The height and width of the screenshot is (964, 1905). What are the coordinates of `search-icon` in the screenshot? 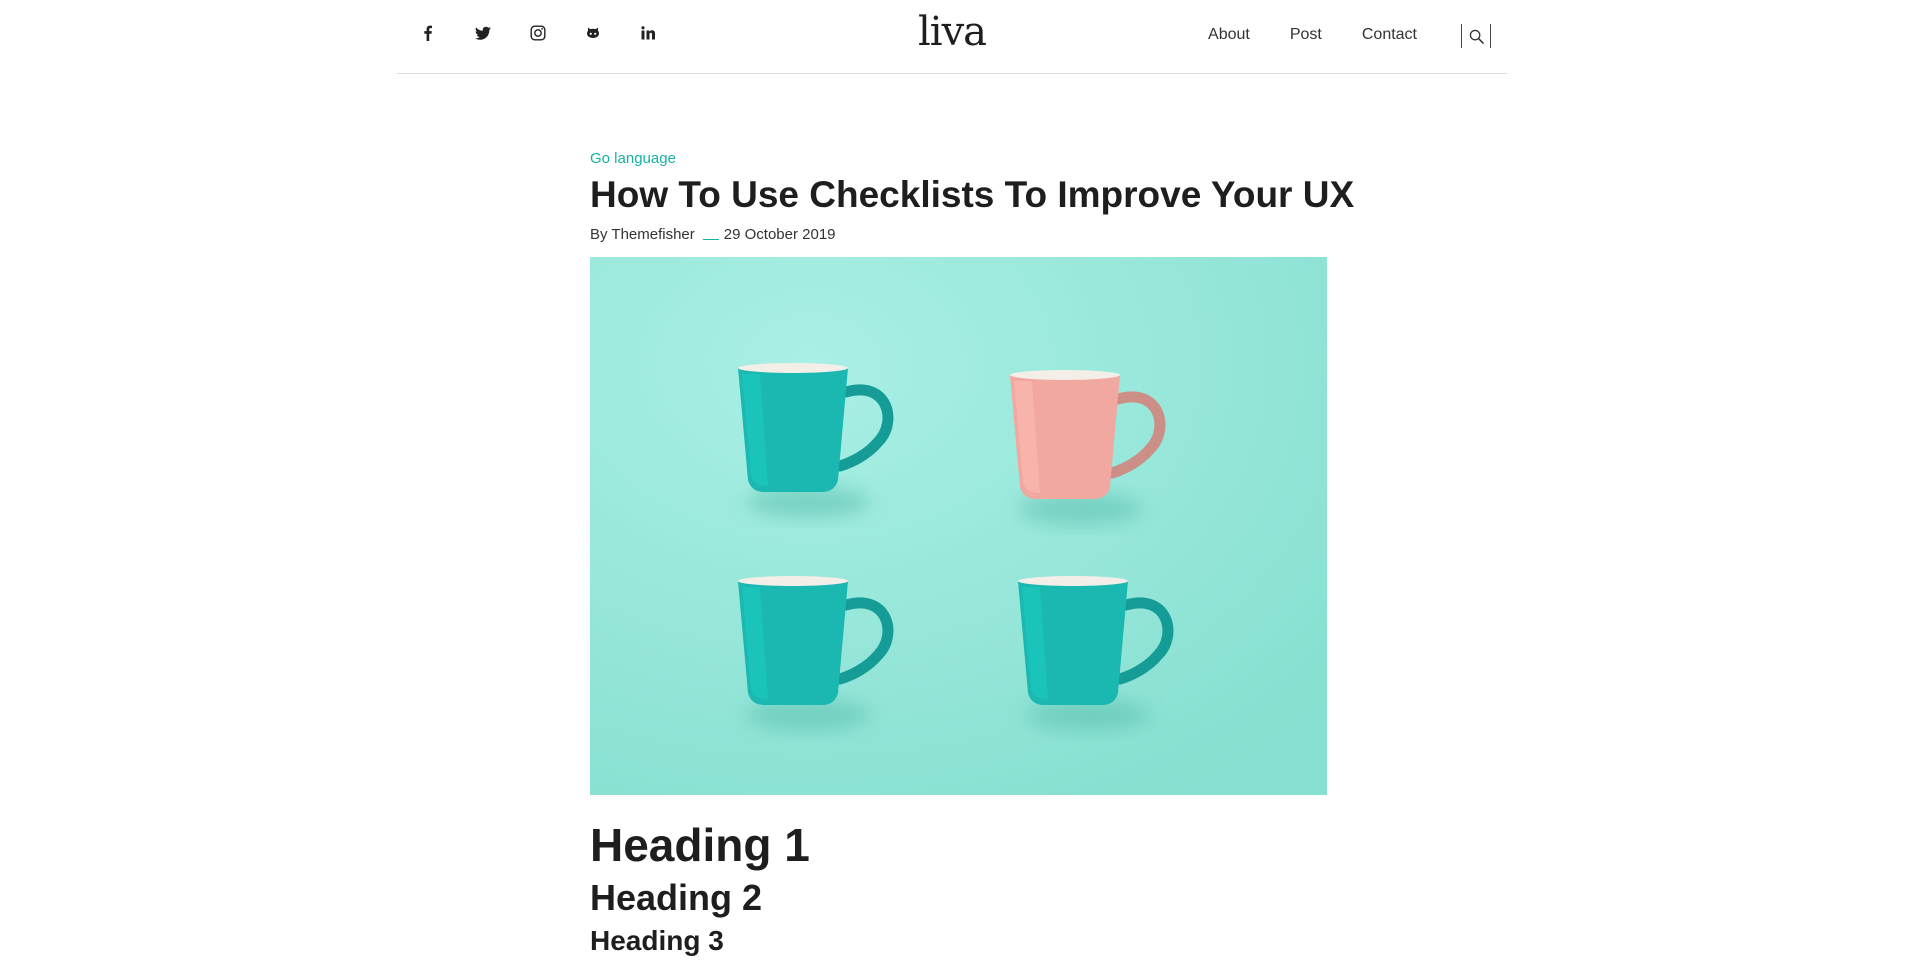 It's located at (1476, 36).